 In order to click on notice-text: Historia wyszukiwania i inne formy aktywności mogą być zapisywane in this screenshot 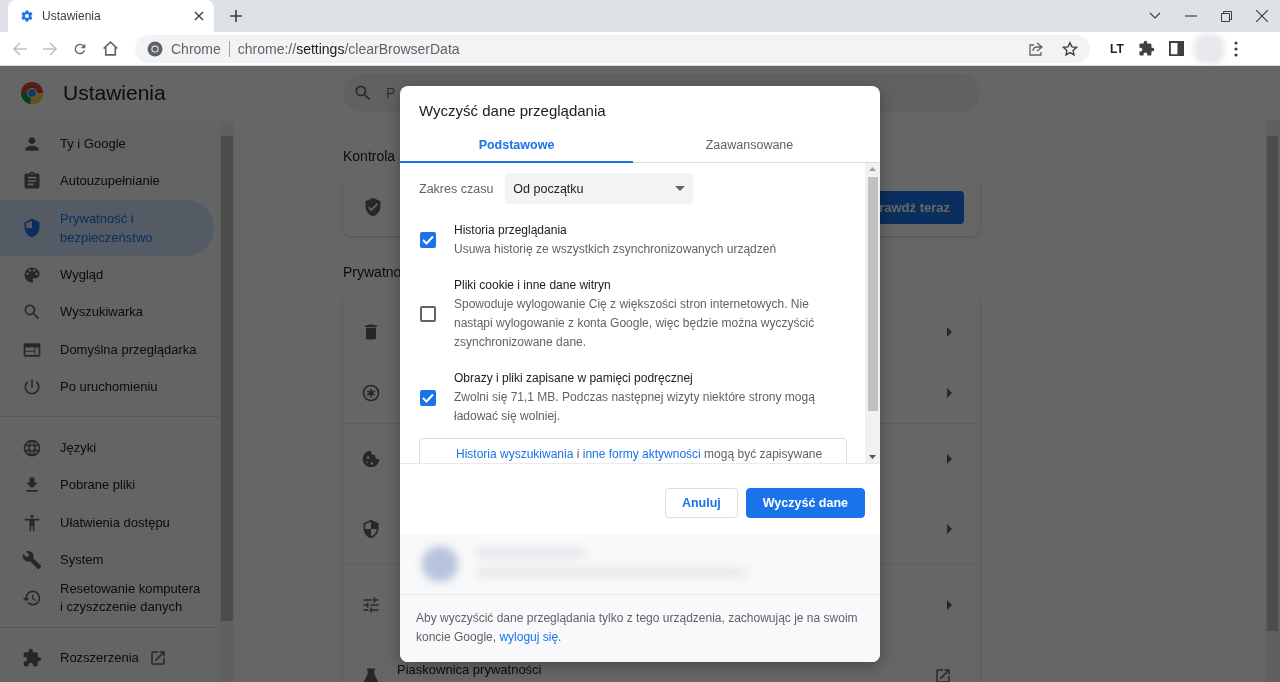, I will do `click(640, 454)`.